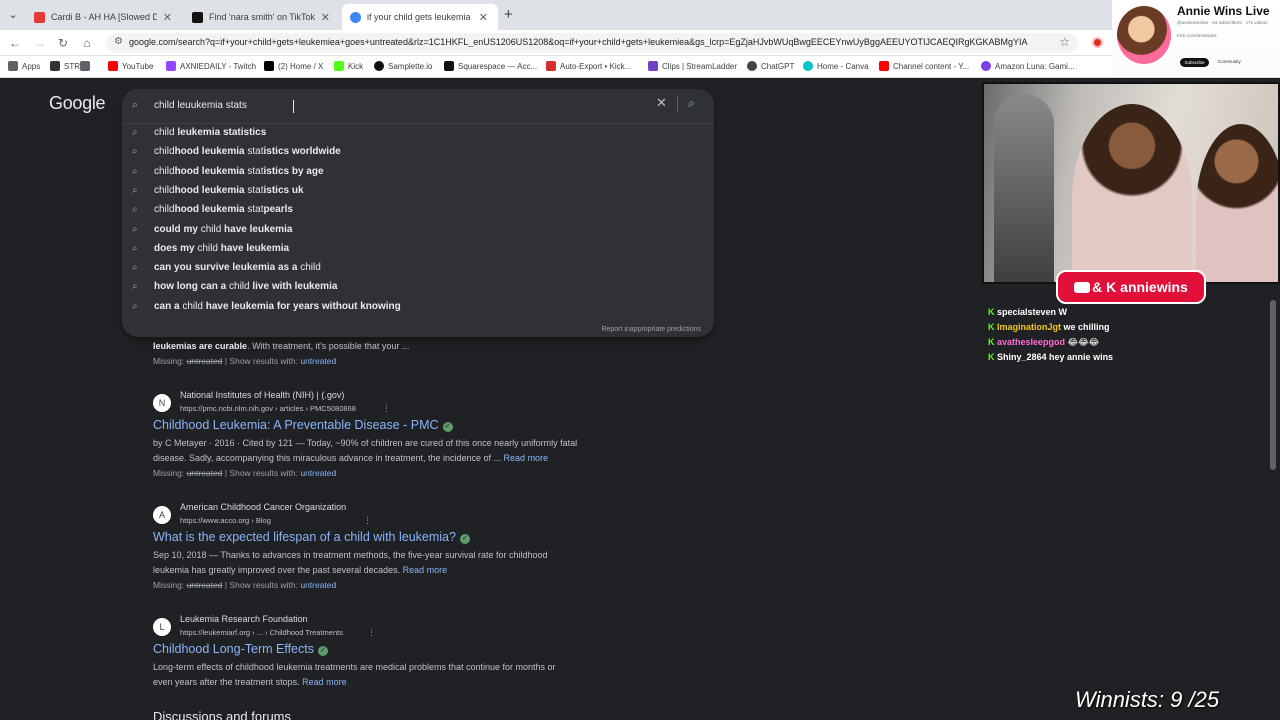  I want to click on tab-tiktok: Find 'nara smith' on TikTok | Tik ✕, so click(262, 17).